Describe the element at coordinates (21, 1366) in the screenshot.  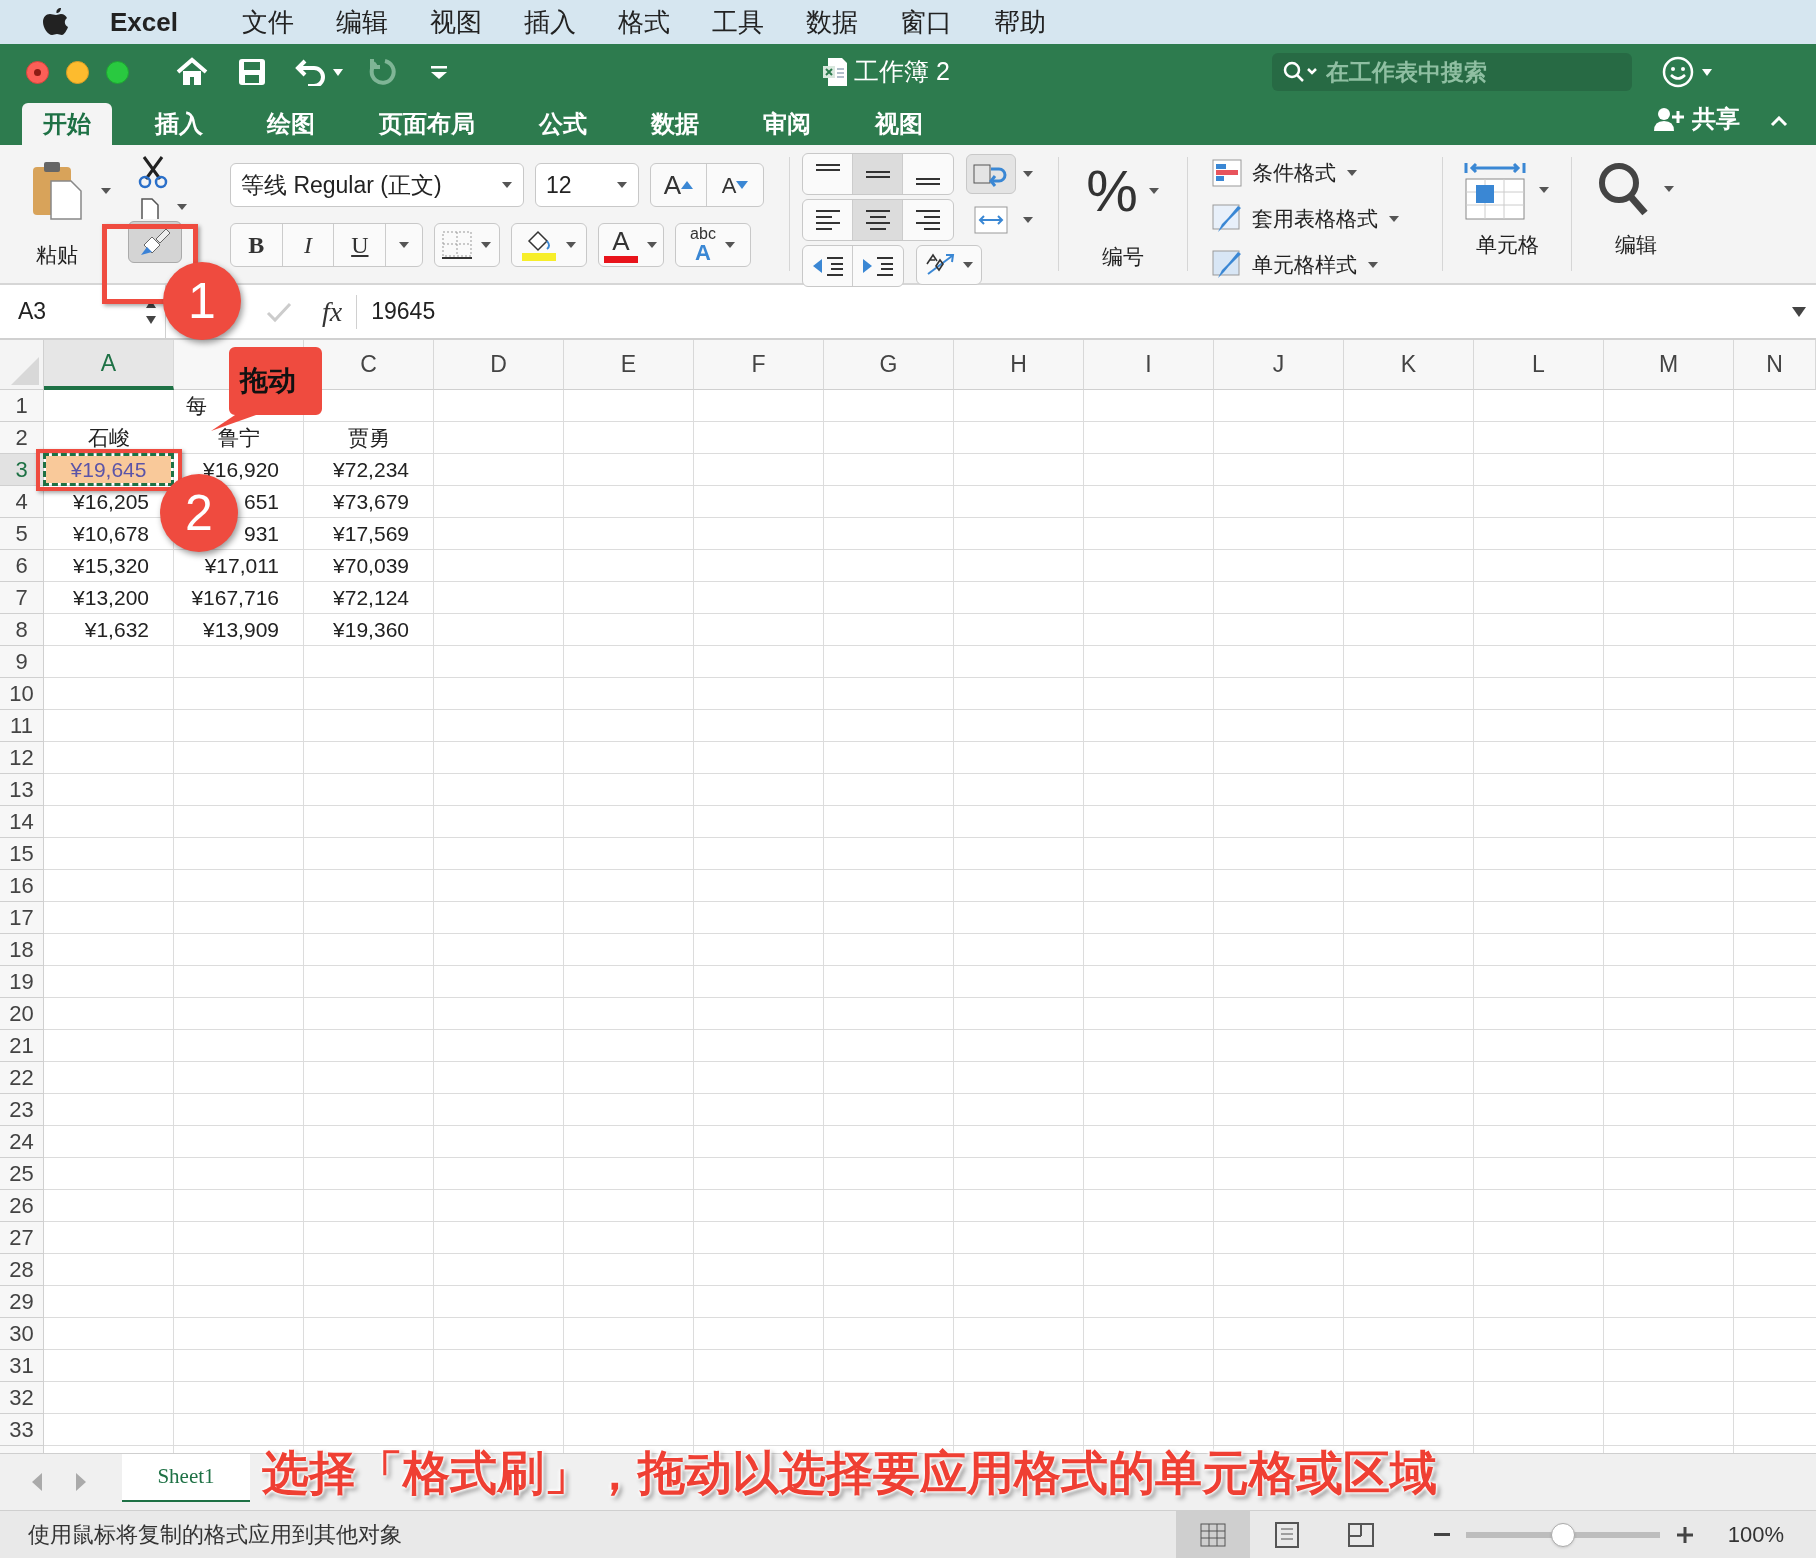
I see `row-header: 31` at that location.